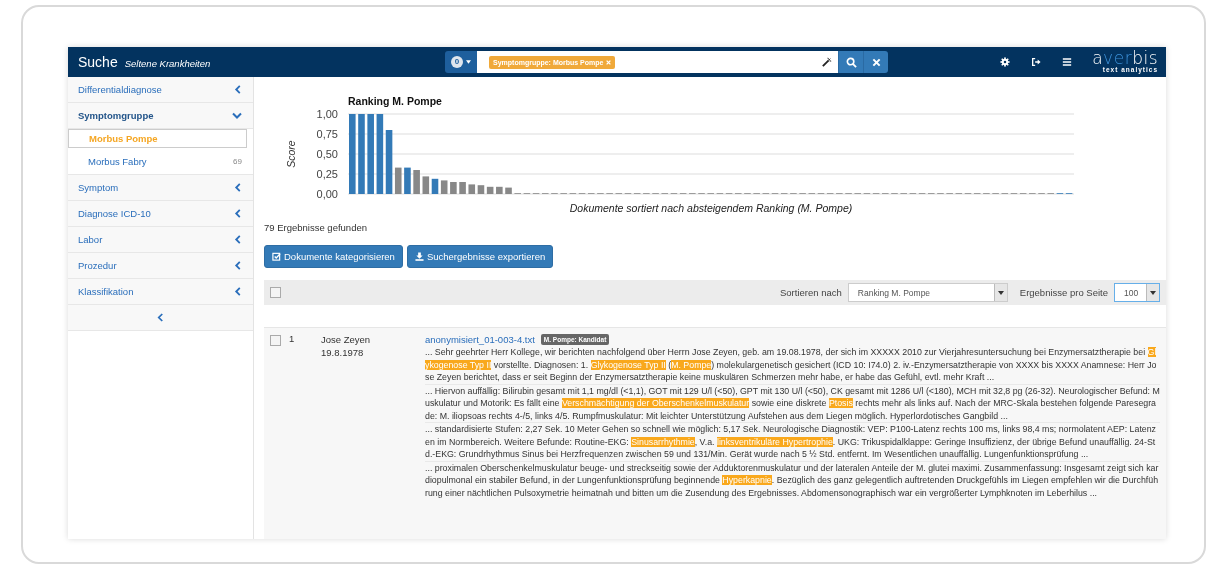 This screenshot has width=1227, height=569. Describe the element at coordinates (1067, 62) in the screenshot. I see `menu-icon` at that location.